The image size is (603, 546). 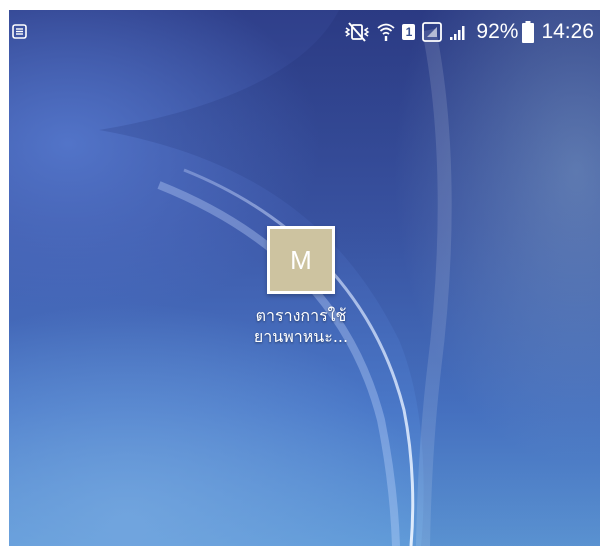 What do you see at coordinates (304, 32) in the screenshot?
I see `status-bar: 1 92% 14:26` at bounding box center [304, 32].